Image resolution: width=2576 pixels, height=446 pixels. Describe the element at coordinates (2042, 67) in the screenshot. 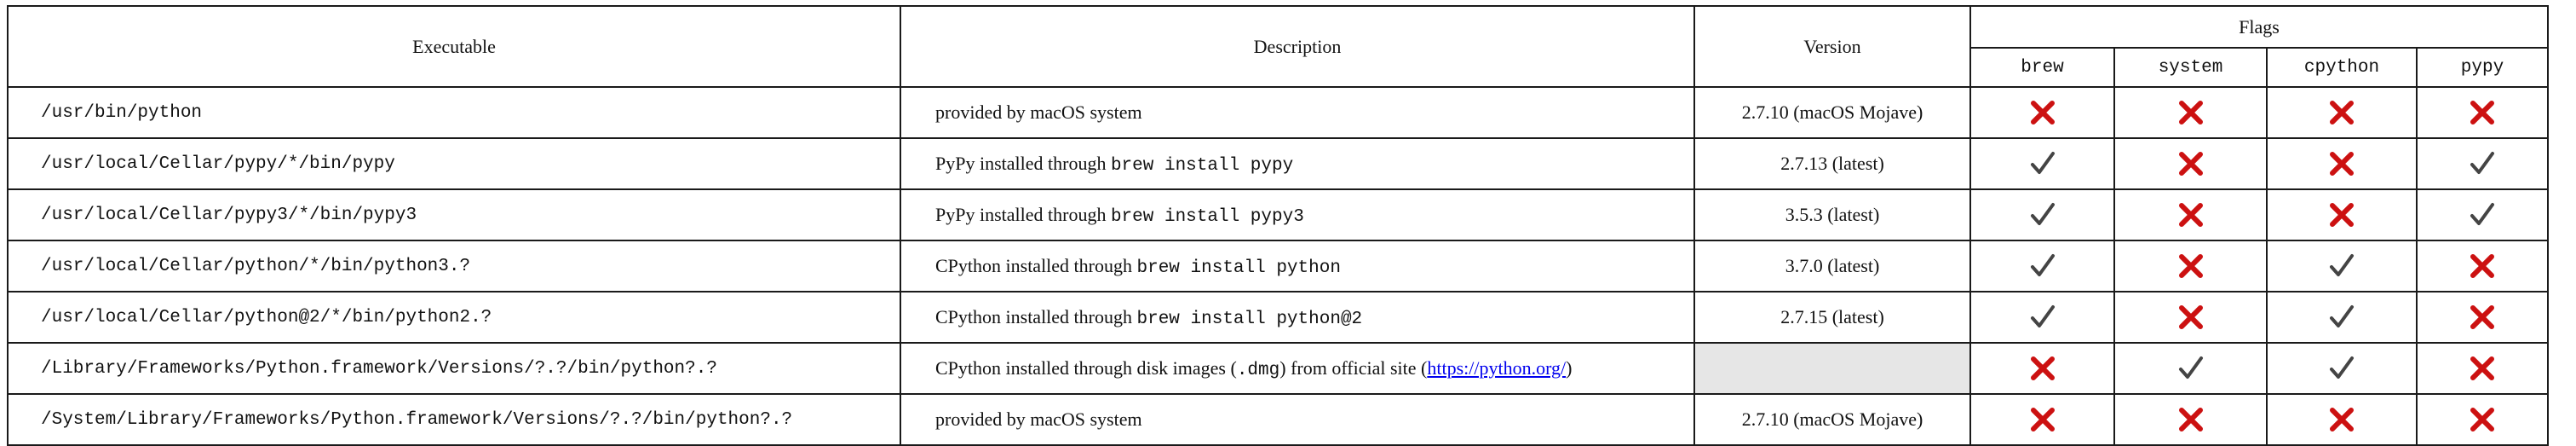

I see `header-flag-brew: brew` at that location.